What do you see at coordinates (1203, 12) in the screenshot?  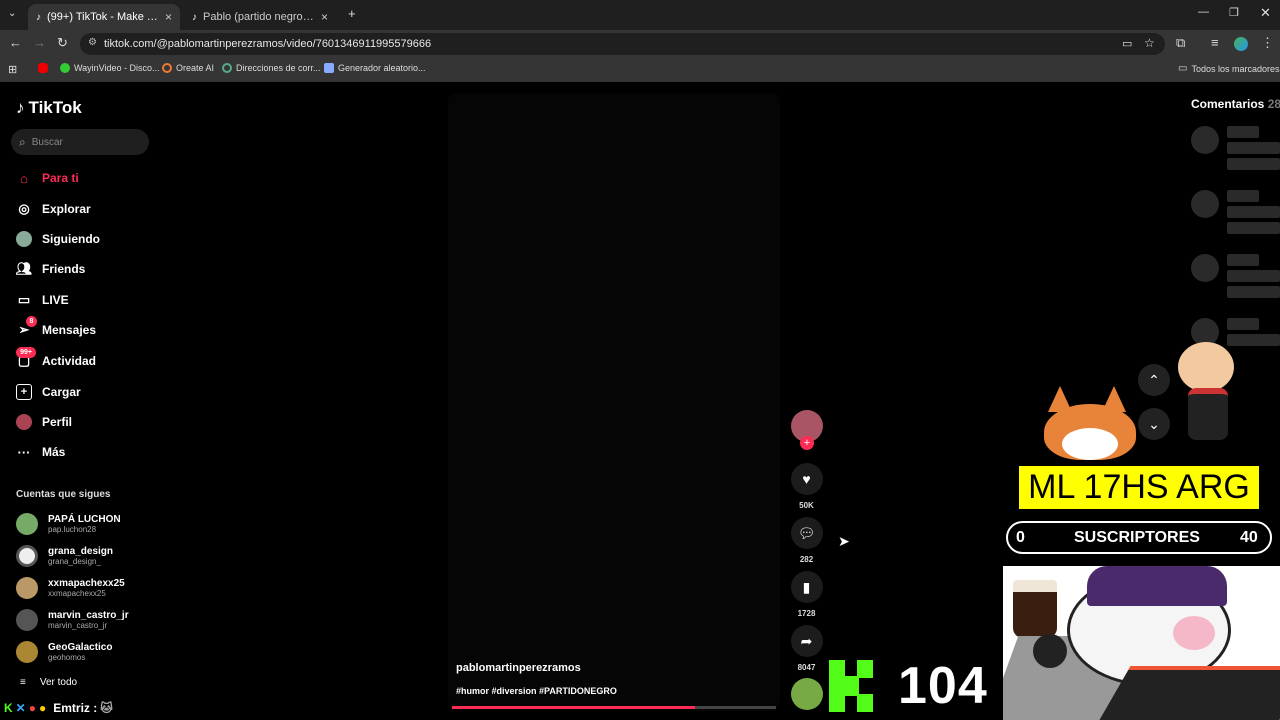 I see `minimize-icon: —` at bounding box center [1203, 12].